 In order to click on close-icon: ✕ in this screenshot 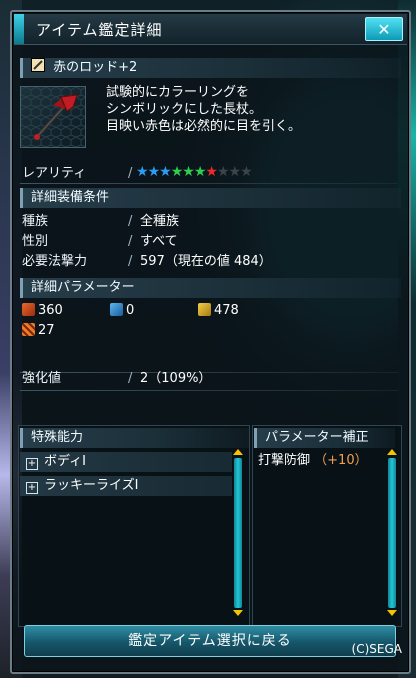, I will do `click(384, 29)`.